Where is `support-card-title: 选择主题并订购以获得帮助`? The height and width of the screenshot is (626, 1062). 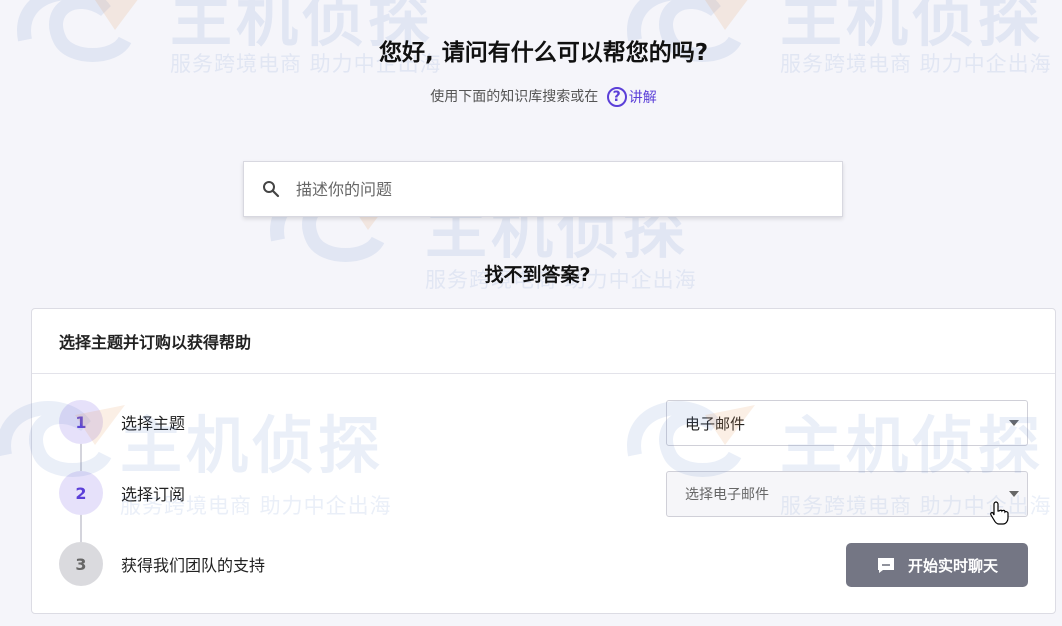 support-card-title: 选择主题并订购以获得帮助 is located at coordinates (543, 341).